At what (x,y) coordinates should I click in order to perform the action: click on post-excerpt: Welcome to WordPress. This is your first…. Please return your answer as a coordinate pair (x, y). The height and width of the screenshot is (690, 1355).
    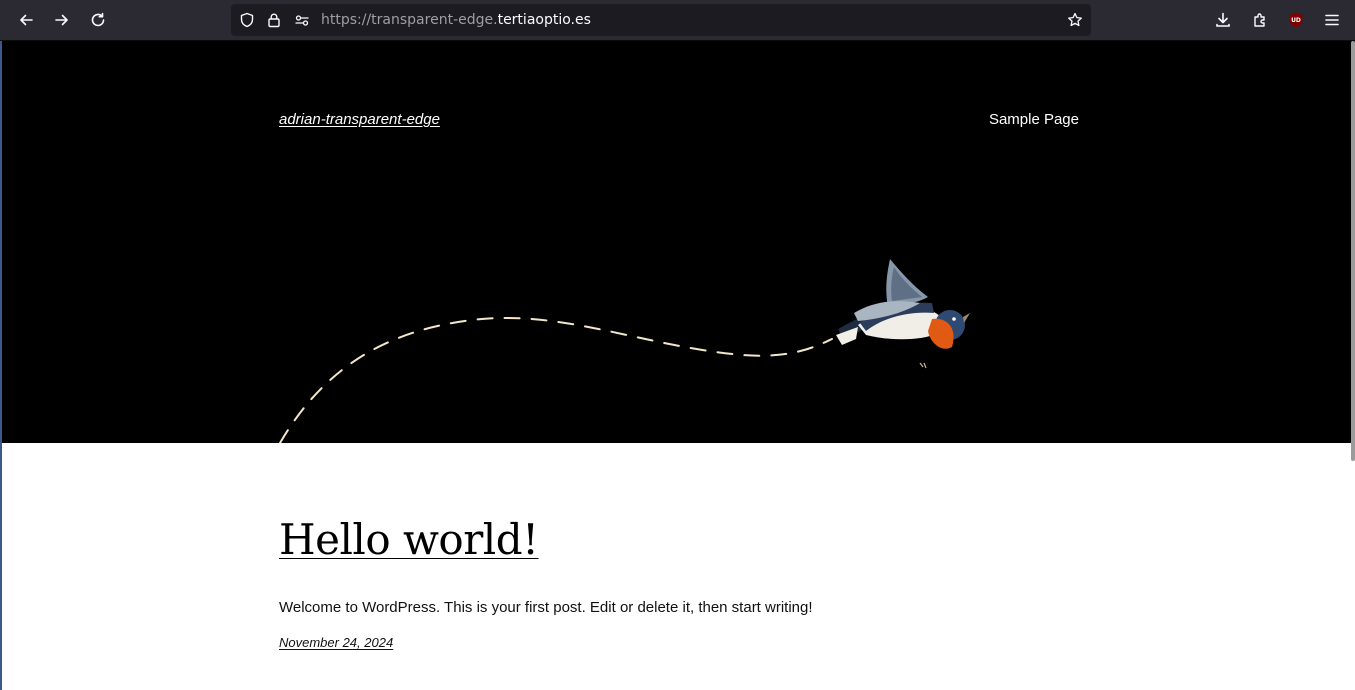
    Looking at the image, I should click on (546, 607).